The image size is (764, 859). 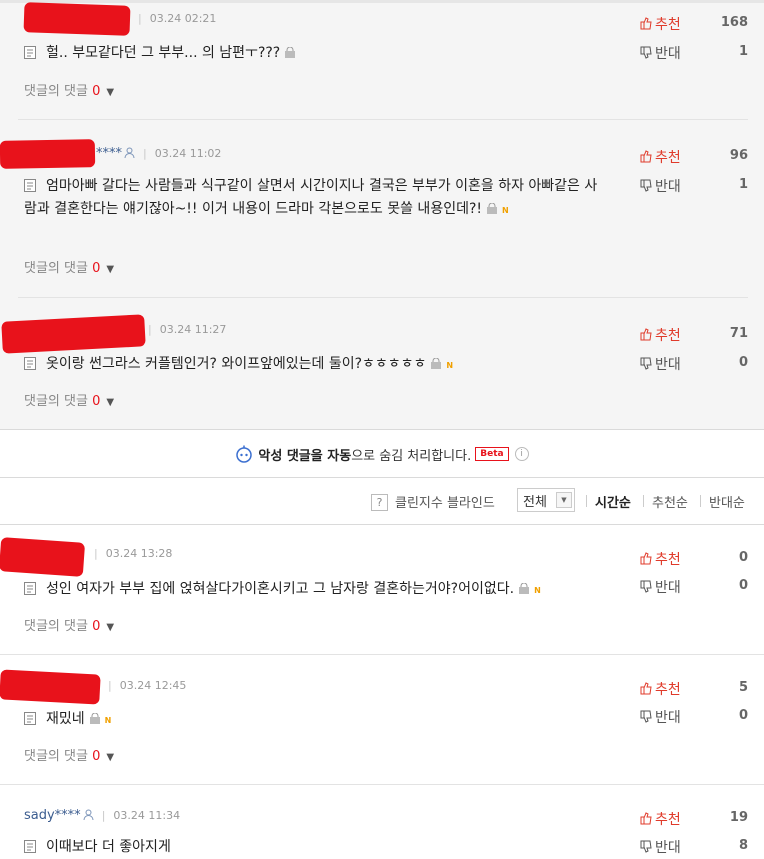 I want to click on info-icon: i, so click(x=521, y=454).